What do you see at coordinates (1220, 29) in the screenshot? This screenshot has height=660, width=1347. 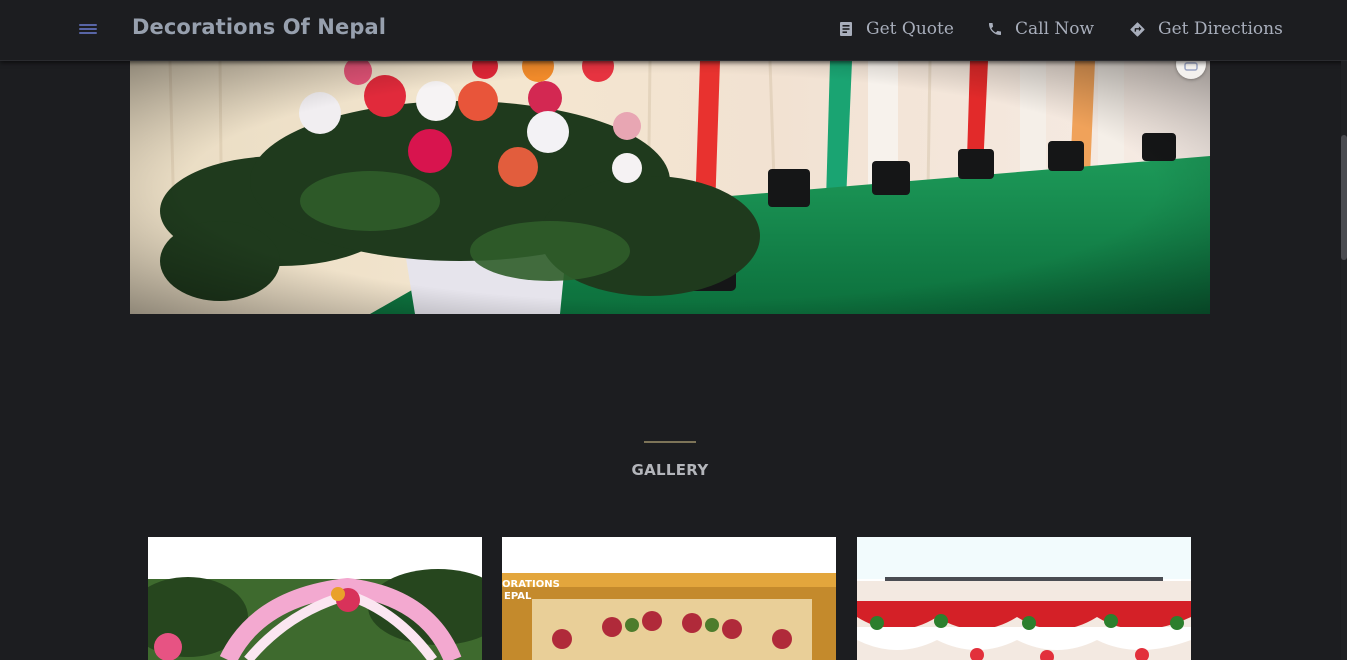 I see `get-directions-label: Get Directions` at bounding box center [1220, 29].